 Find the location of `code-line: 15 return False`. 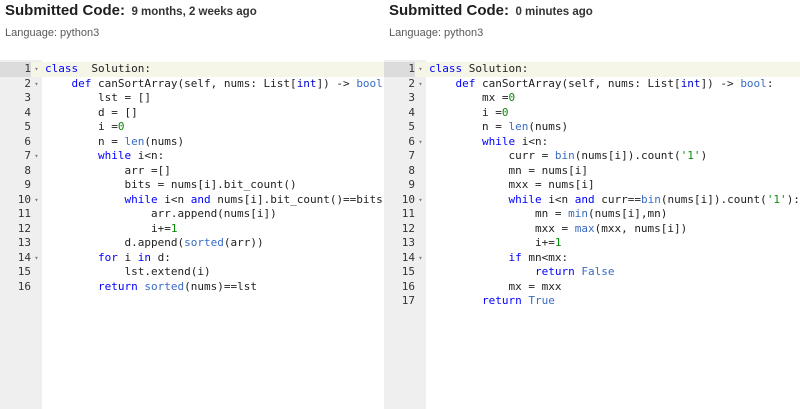

code-line: 15 return False is located at coordinates (592, 272).